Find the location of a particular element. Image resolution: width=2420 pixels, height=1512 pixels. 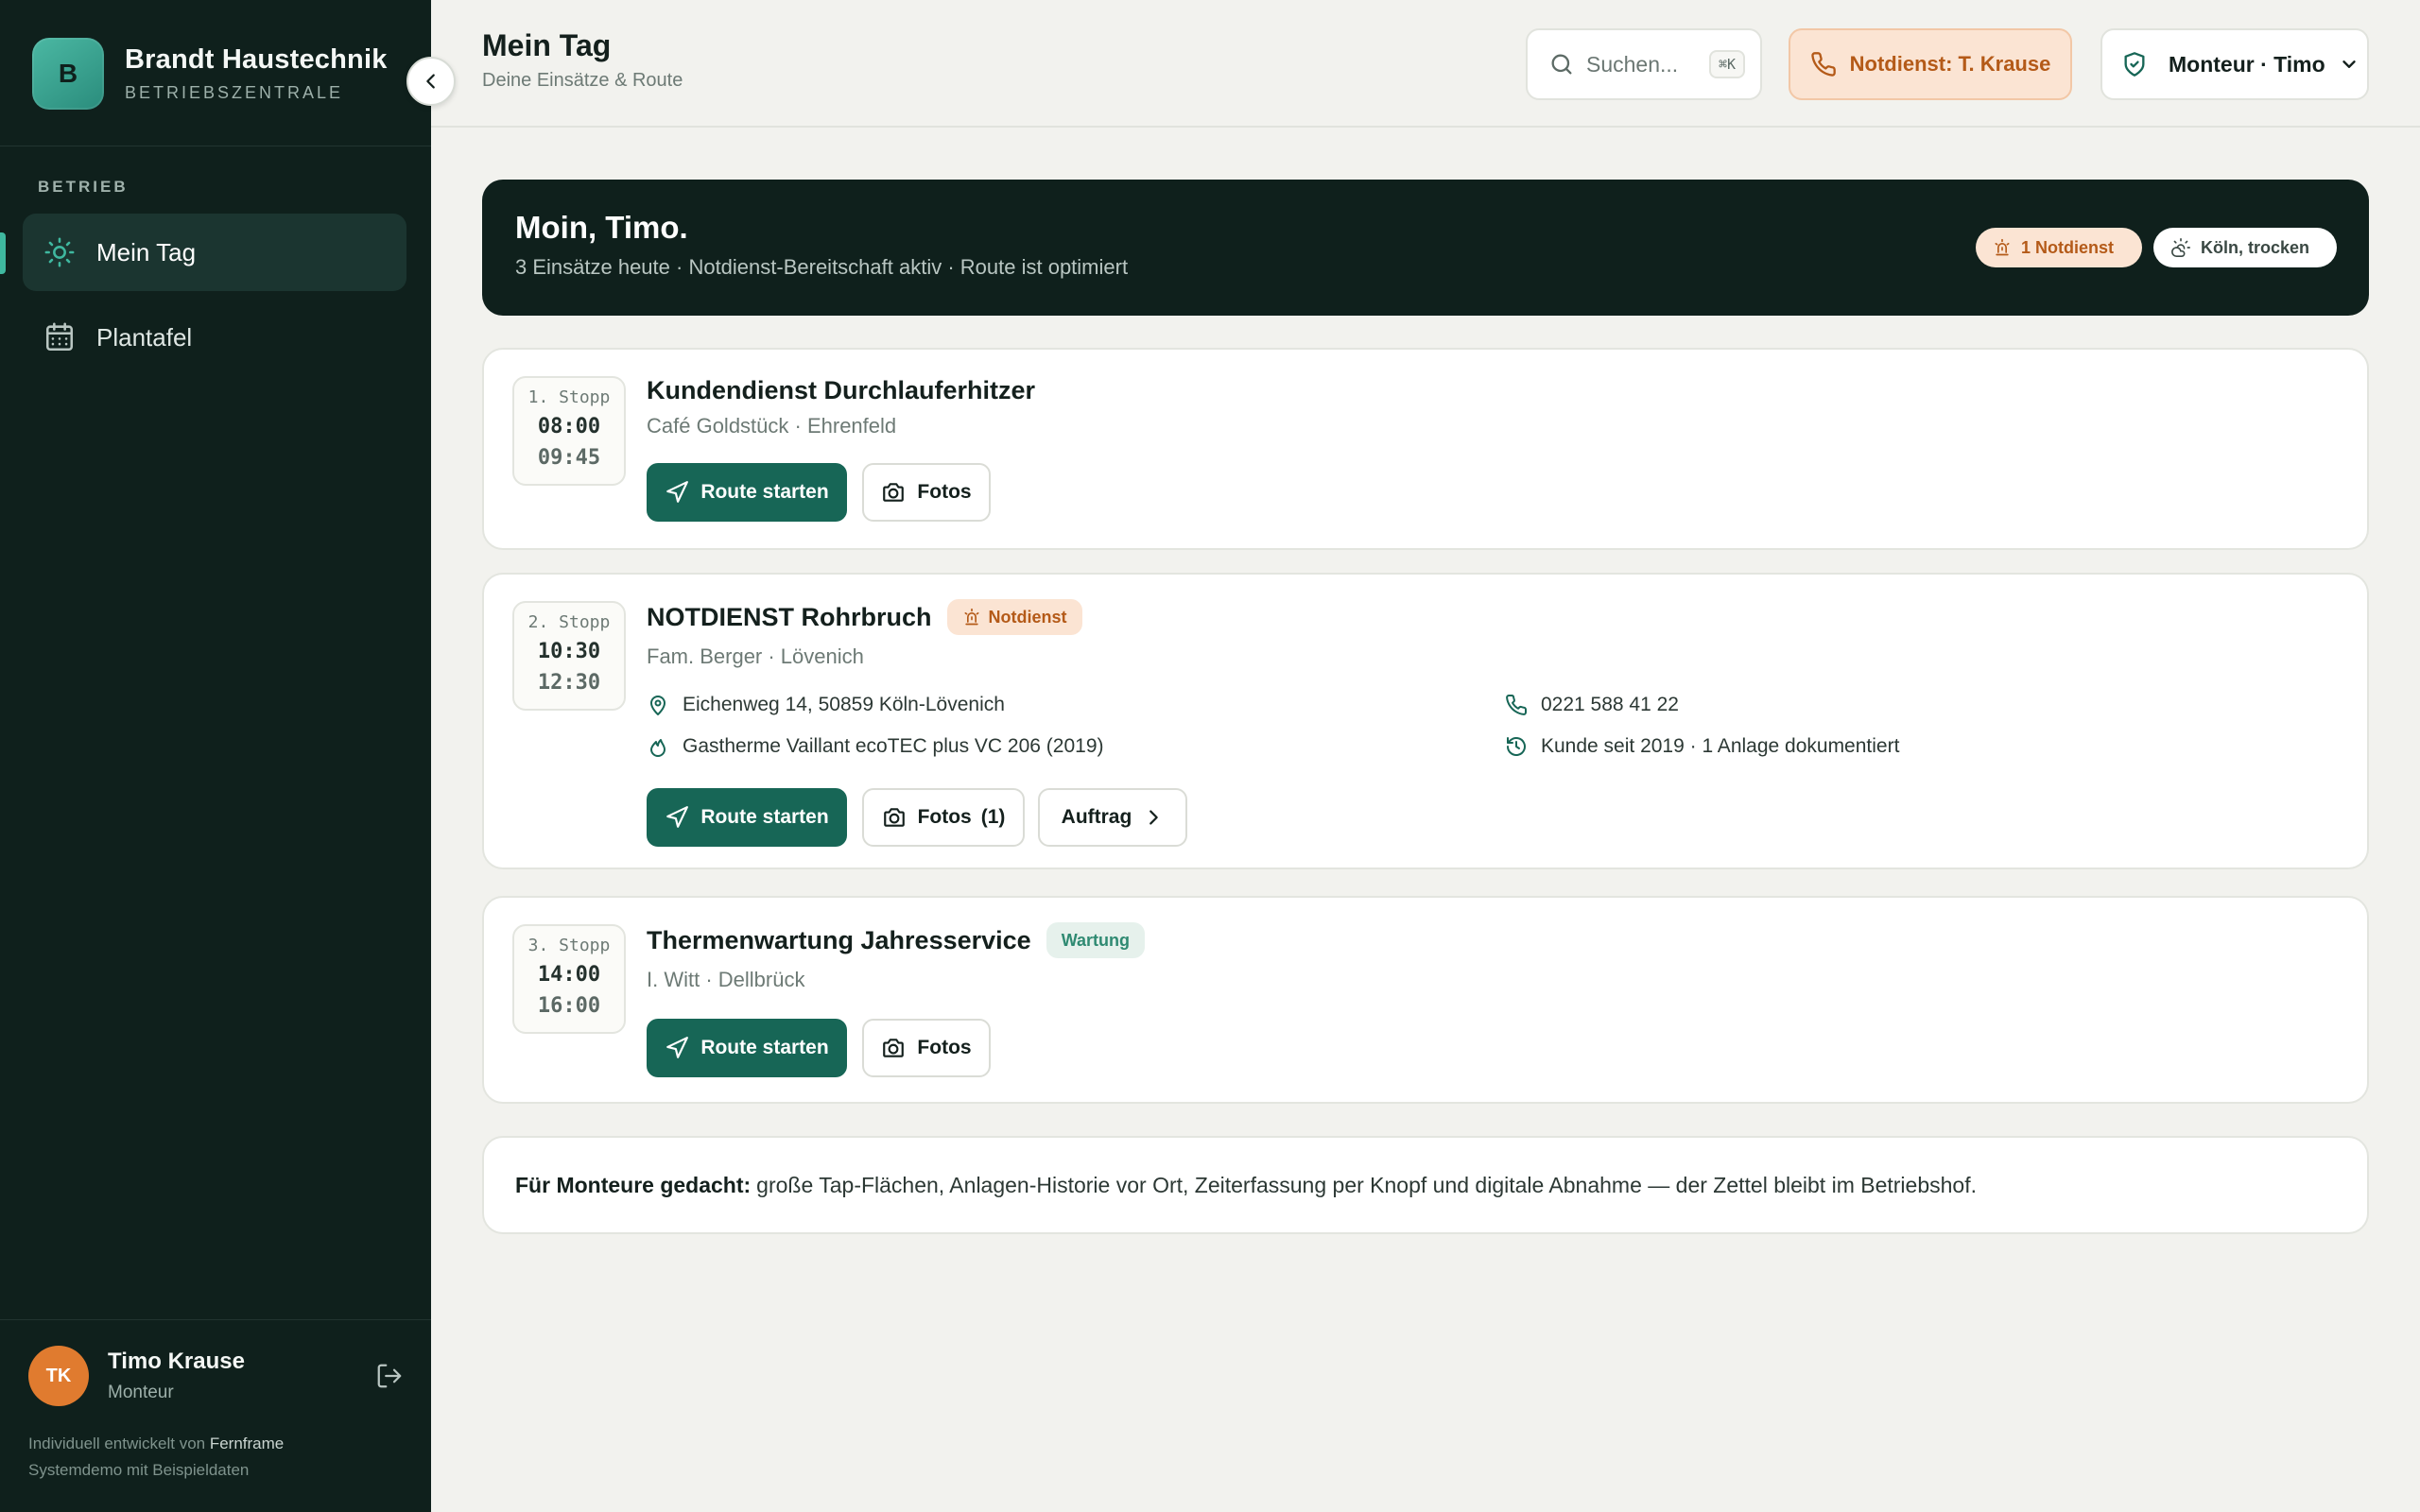

sidebar-item-plantafel: Plantafel is located at coordinates (214, 337).